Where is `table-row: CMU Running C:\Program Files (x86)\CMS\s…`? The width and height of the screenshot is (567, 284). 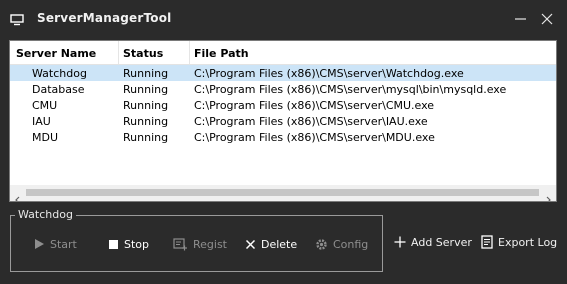 table-row: CMU Running C:\Program Files (x86)\CMS\s… is located at coordinates (283, 105).